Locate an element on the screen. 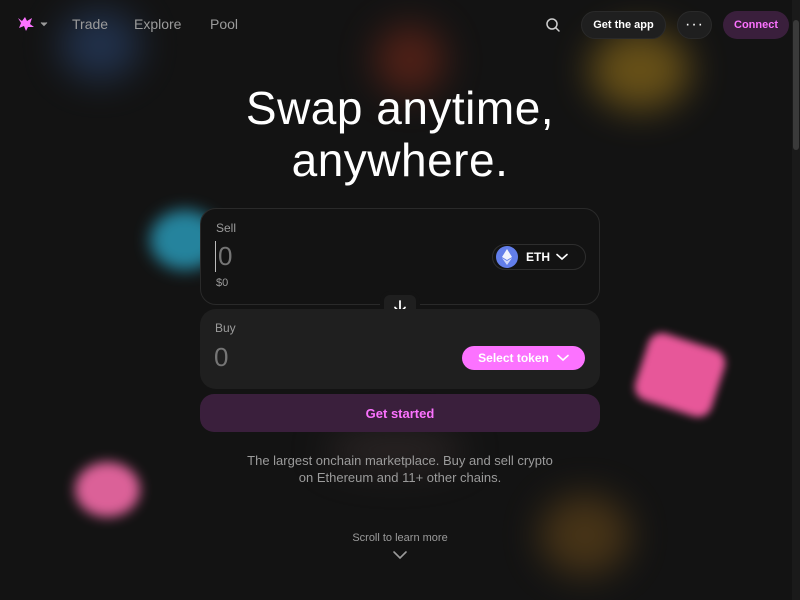 This screenshot has height=600, width=800. logo-menu is located at coordinates (32, 24).